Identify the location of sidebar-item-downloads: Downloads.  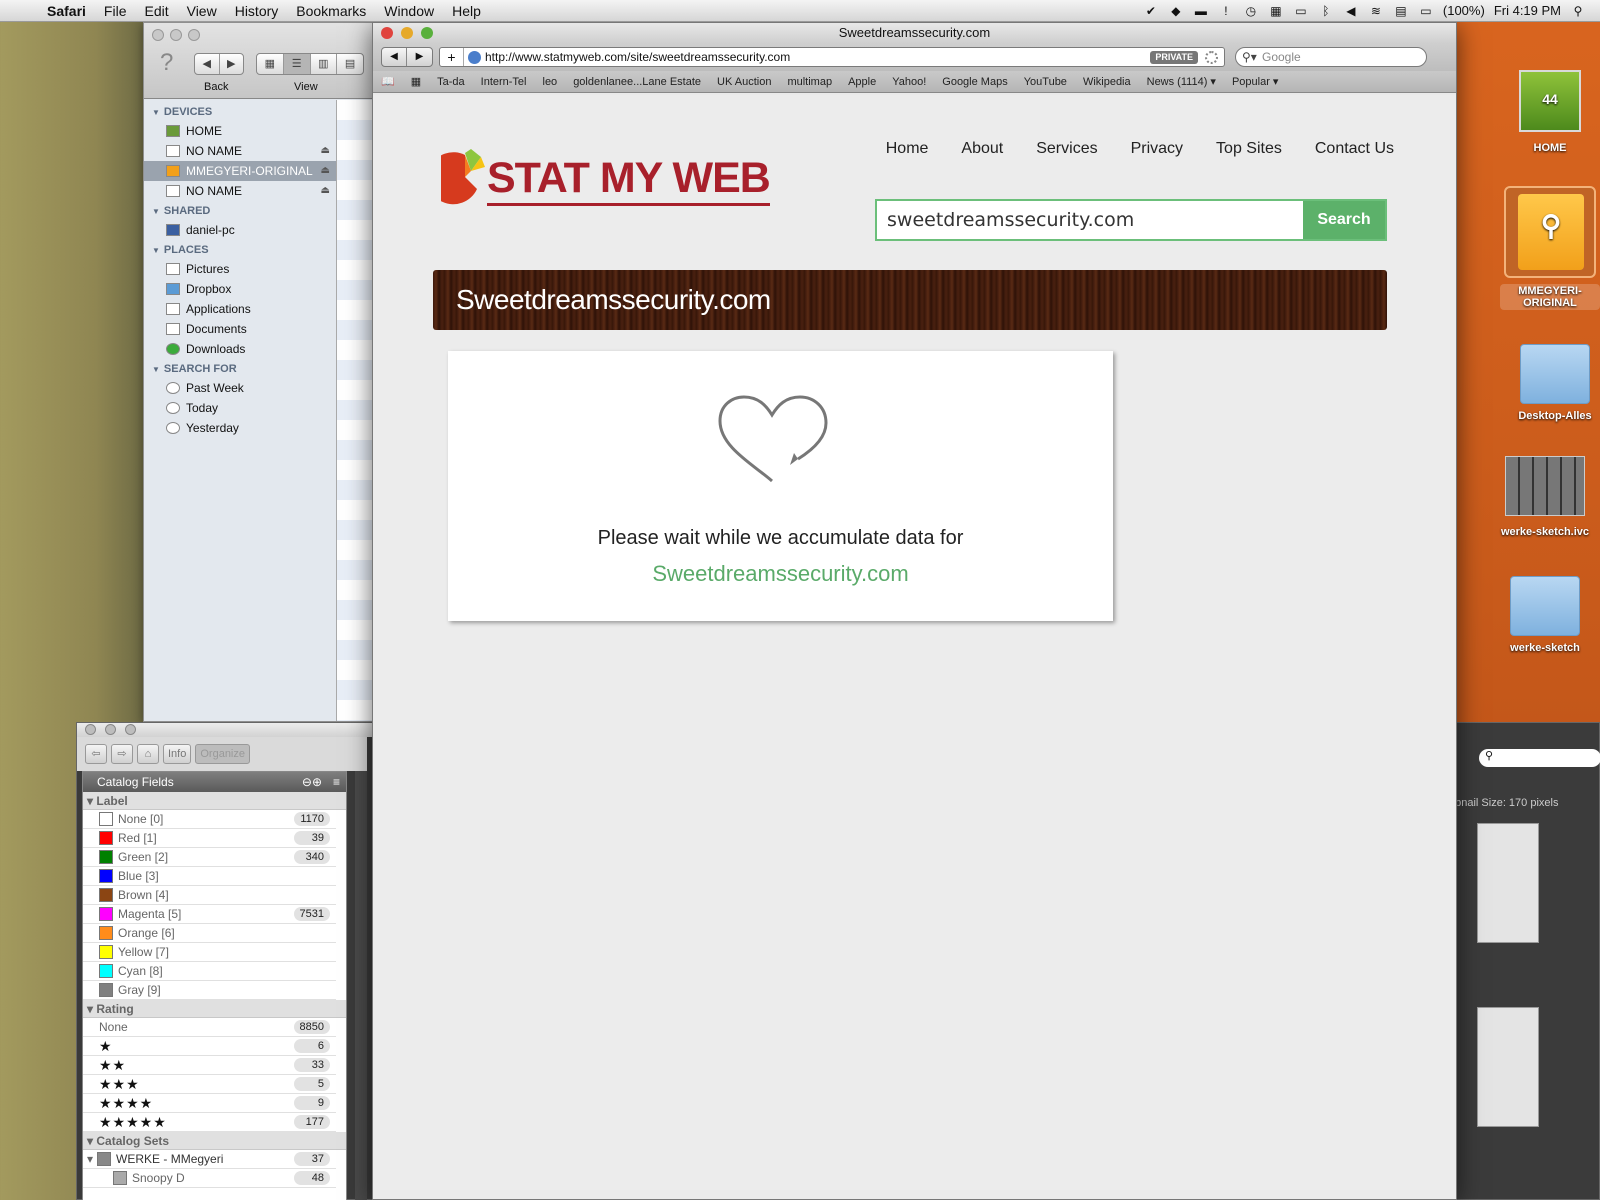
(240, 349).